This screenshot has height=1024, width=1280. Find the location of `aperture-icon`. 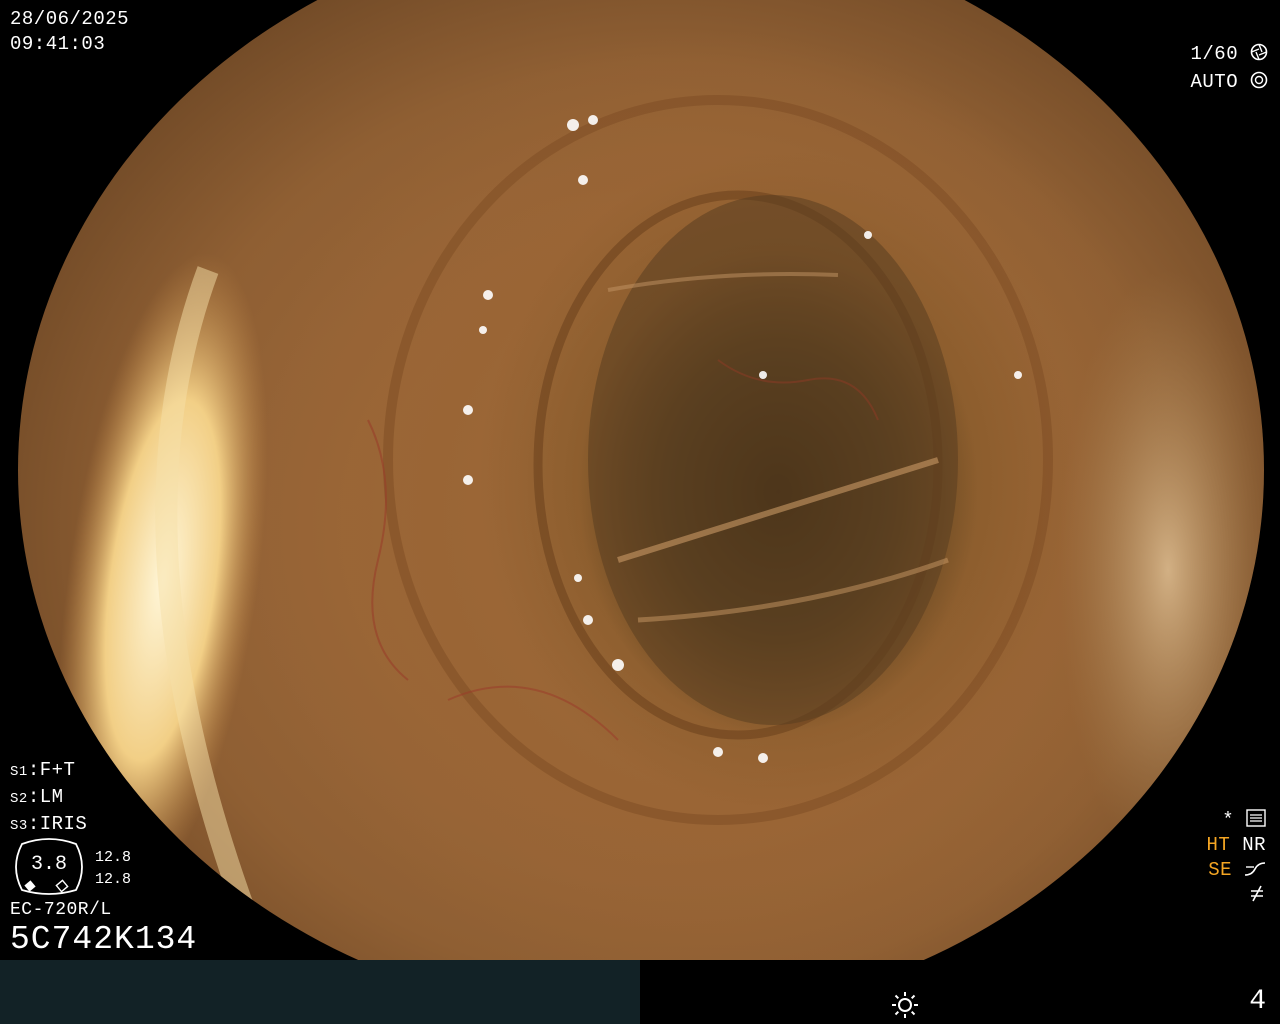

aperture-icon is located at coordinates (1259, 52).